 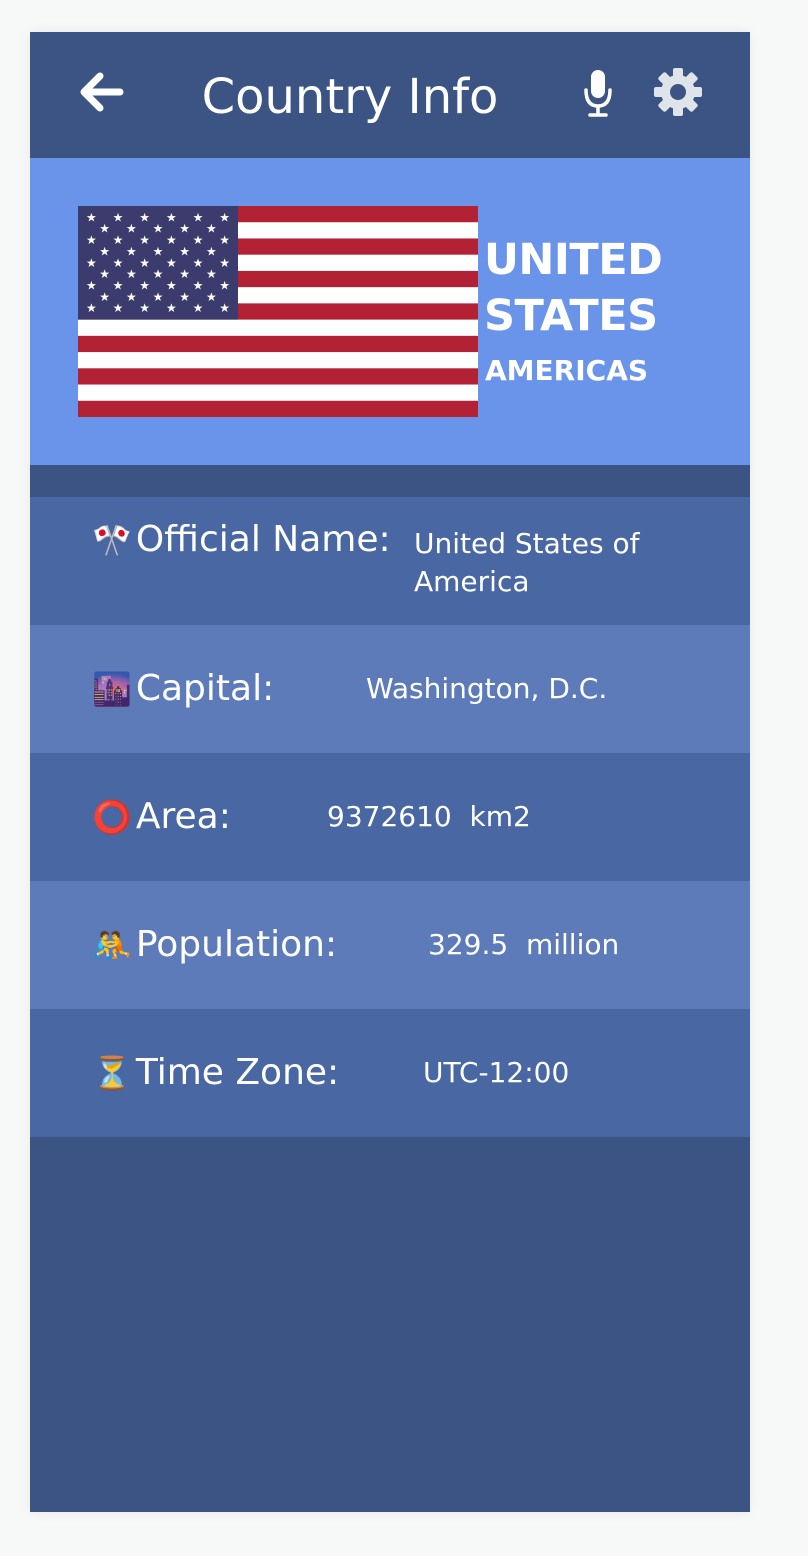 I want to click on page-title: Country Info, so click(x=350, y=97).